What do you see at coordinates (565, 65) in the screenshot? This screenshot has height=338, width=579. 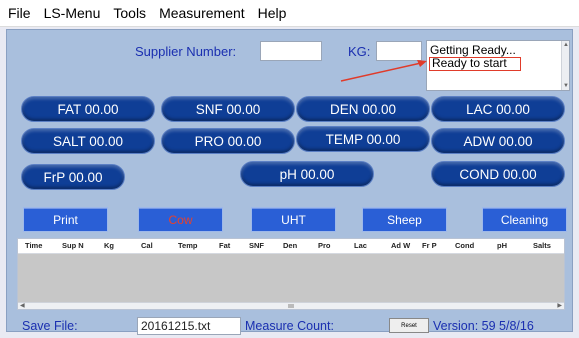 I see `status-scrollbar: ▲ ▼` at bounding box center [565, 65].